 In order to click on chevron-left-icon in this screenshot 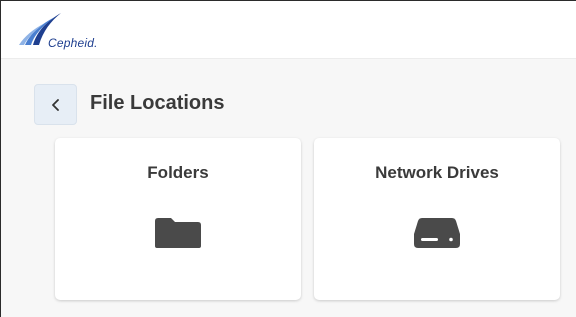, I will do `click(55, 104)`.